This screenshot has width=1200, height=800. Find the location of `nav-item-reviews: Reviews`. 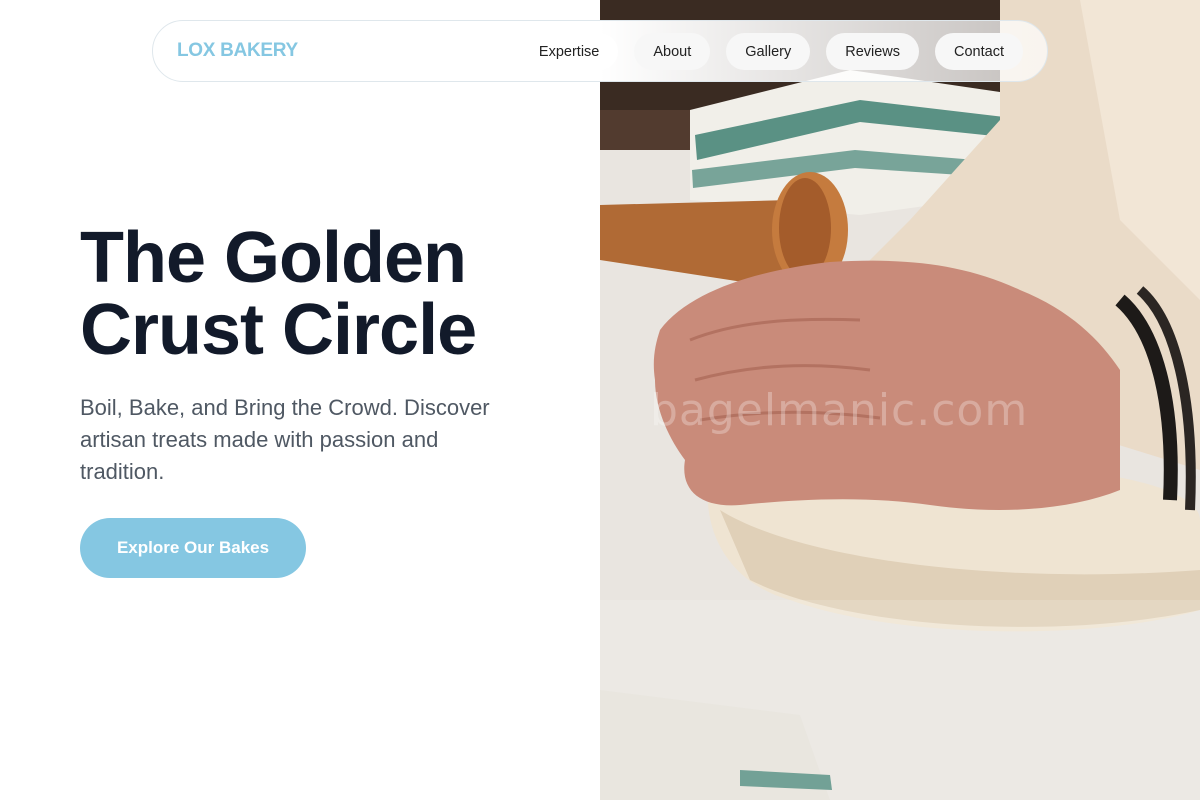

nav-item-reviews: Reviews is located at coordinates (873, 51).